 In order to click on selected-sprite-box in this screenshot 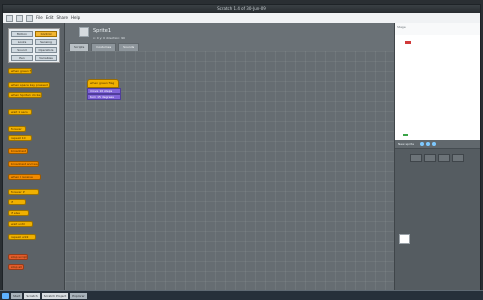, I will do `click(404, 239)`.